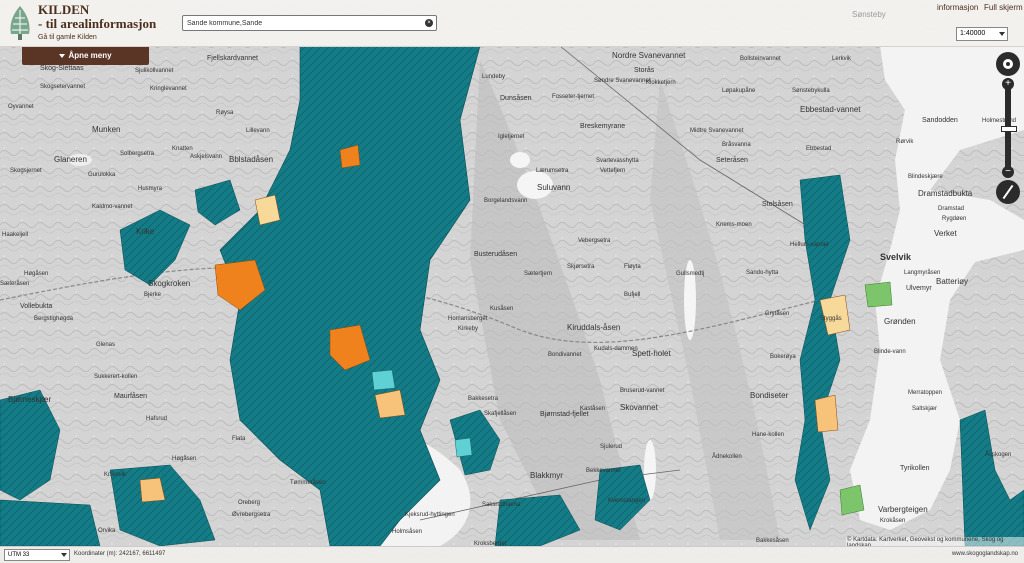 Image resolution: width=1024 pixels, height=563 pixels. Describe the element at coordinates (919, 288) in the screenshot. I see `svg-text: Ulvemyr` at that location.